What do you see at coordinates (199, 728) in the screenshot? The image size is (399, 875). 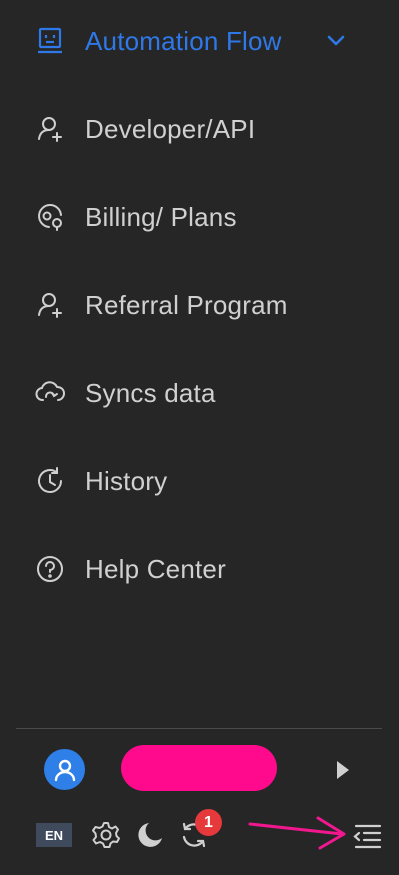 I see `divider` at bounding box center [199, 728].